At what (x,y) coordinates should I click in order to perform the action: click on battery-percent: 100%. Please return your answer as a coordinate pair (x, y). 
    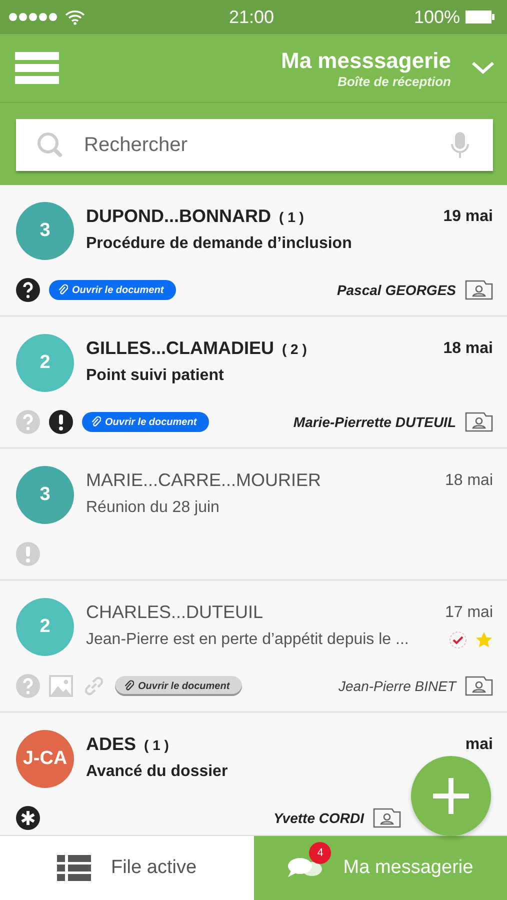
    Looking at the image, I should click on (437, 17).